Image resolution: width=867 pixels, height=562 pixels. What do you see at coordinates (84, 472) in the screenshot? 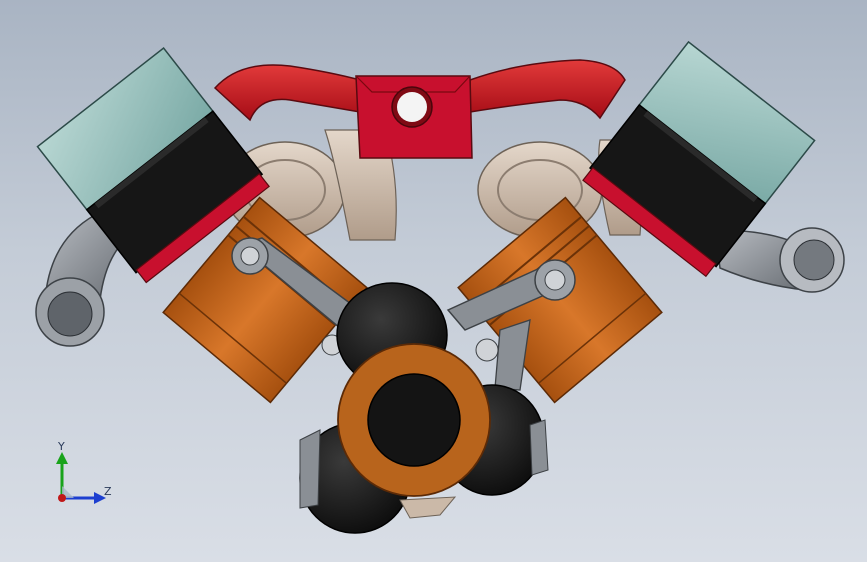
I see `orientation-triad: Y Z` at bounding box center [84, 472].